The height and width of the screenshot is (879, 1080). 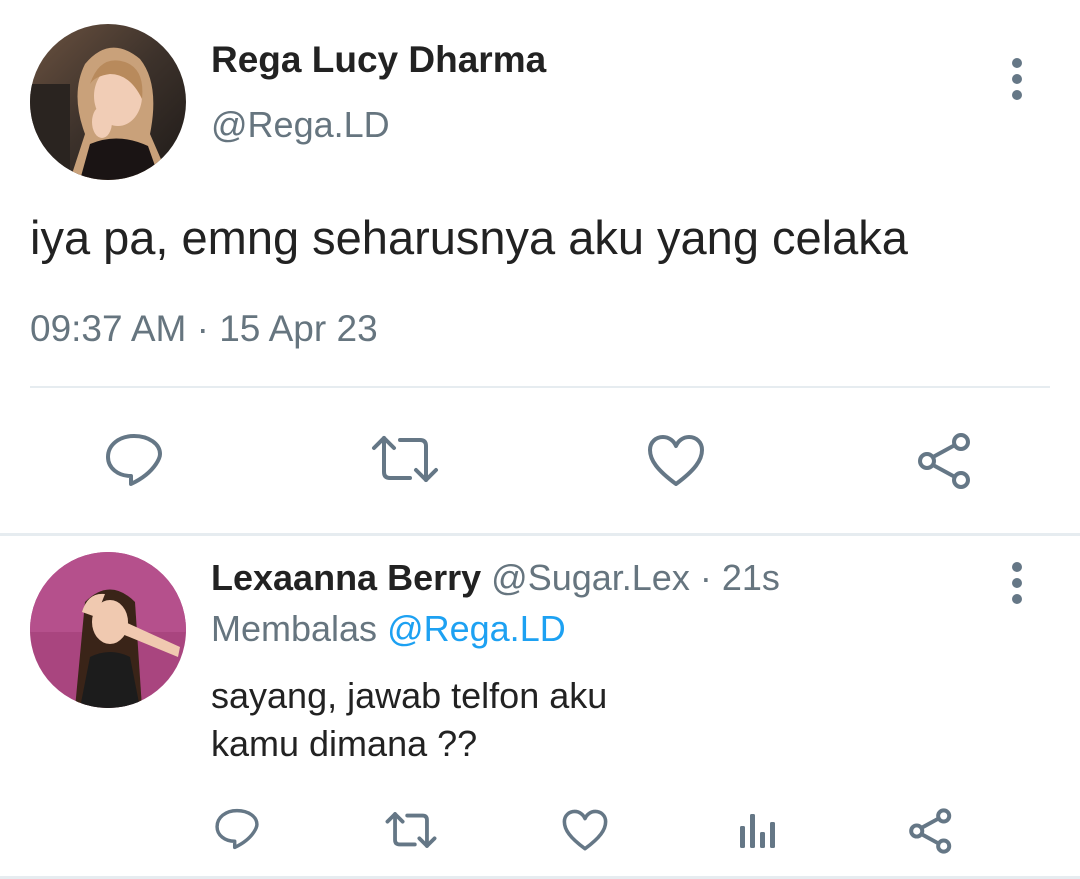 What do you see at coordinates (540, 387) in the screenshot?
I see `divider` at bounding box center [540, 387].